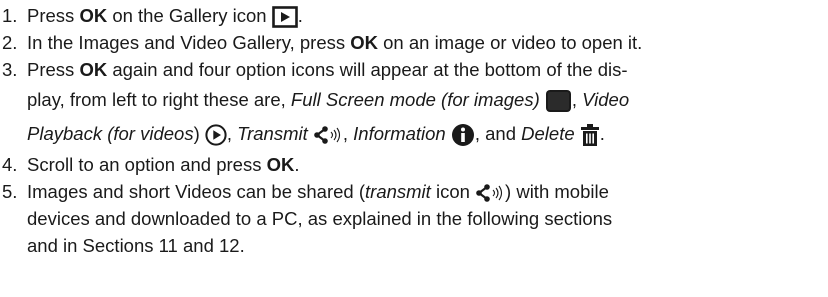 This screenshot has height=297, width=828. I want to click on step-text: Images and short Videos can be shared (, so click(196, 191).